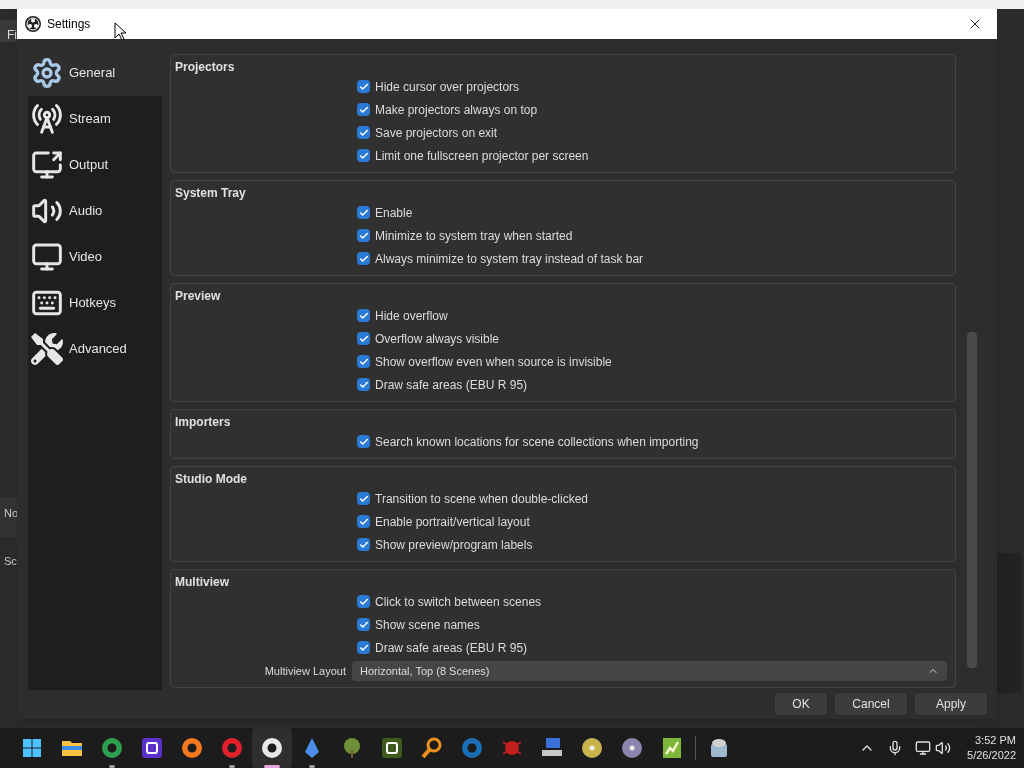 The height and width of the screenshot is (768, 1024). What do you see at coordinates (95, 211) in the screenshot?
I see `sidebar-item: Audio` at bounding box center [95, 211].